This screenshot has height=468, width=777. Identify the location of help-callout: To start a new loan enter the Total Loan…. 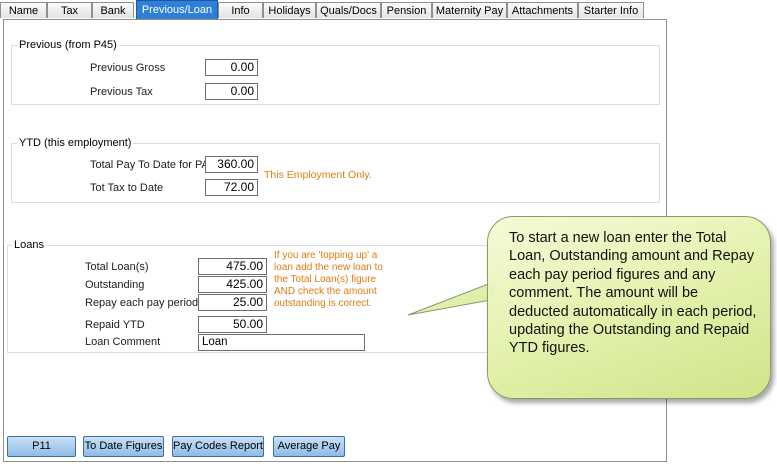
(629, 307).